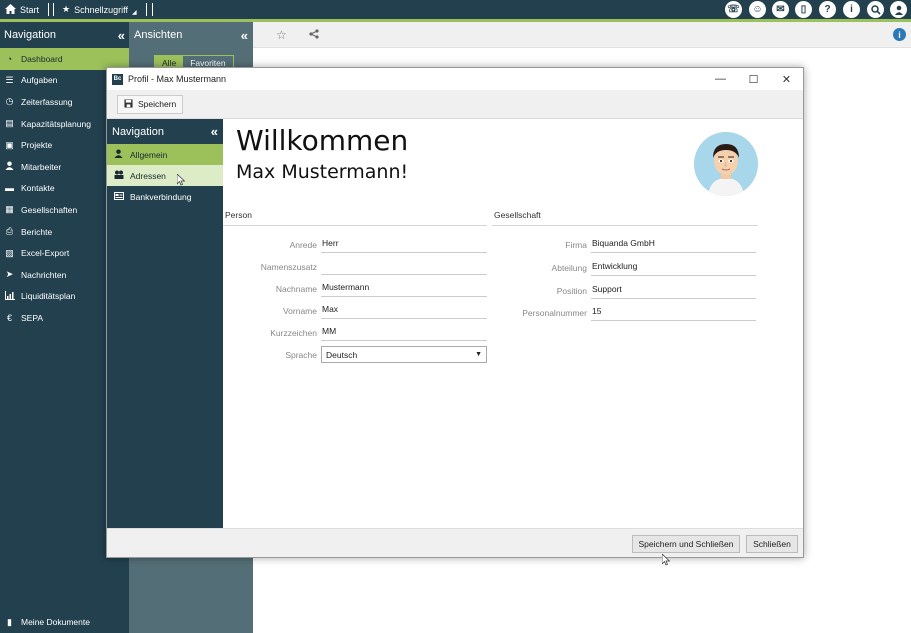 Image resolution: width=911 pixels, height=633 pixels. Describe the element at coordinates (10, 9) in the screenshot. I see `home-icon` at that location.